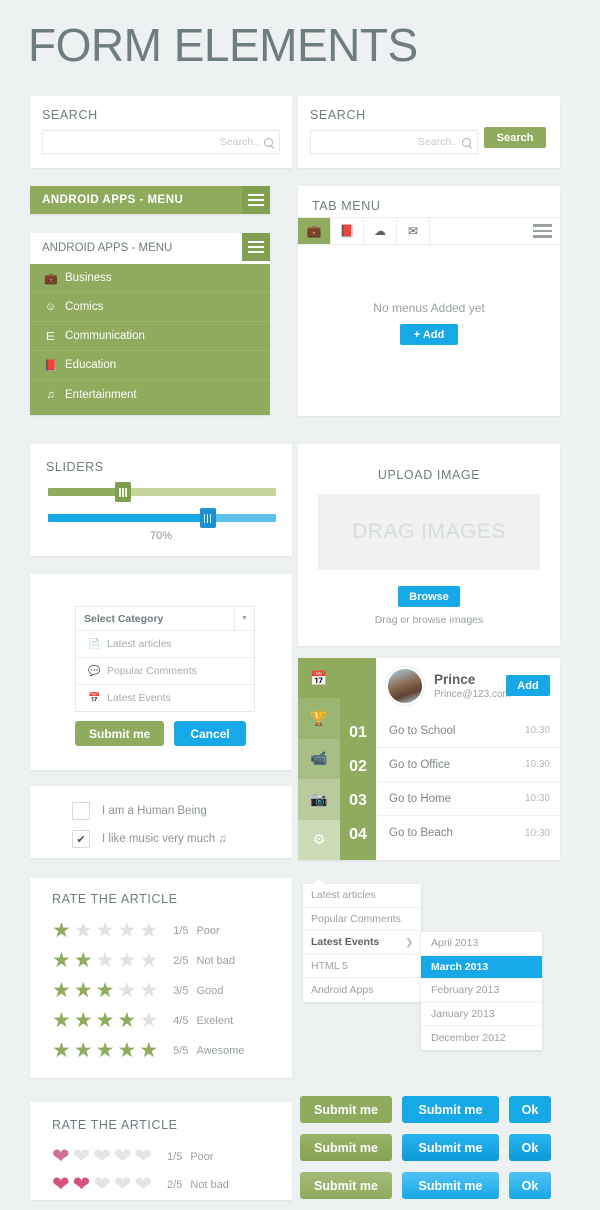 The width and height of the screenshot is (600, 1210). What do you see at coordinates (468, 799) in the screenshot?
I see `todo-row: Go to Home 10:30` at bounding box center [468, 799].